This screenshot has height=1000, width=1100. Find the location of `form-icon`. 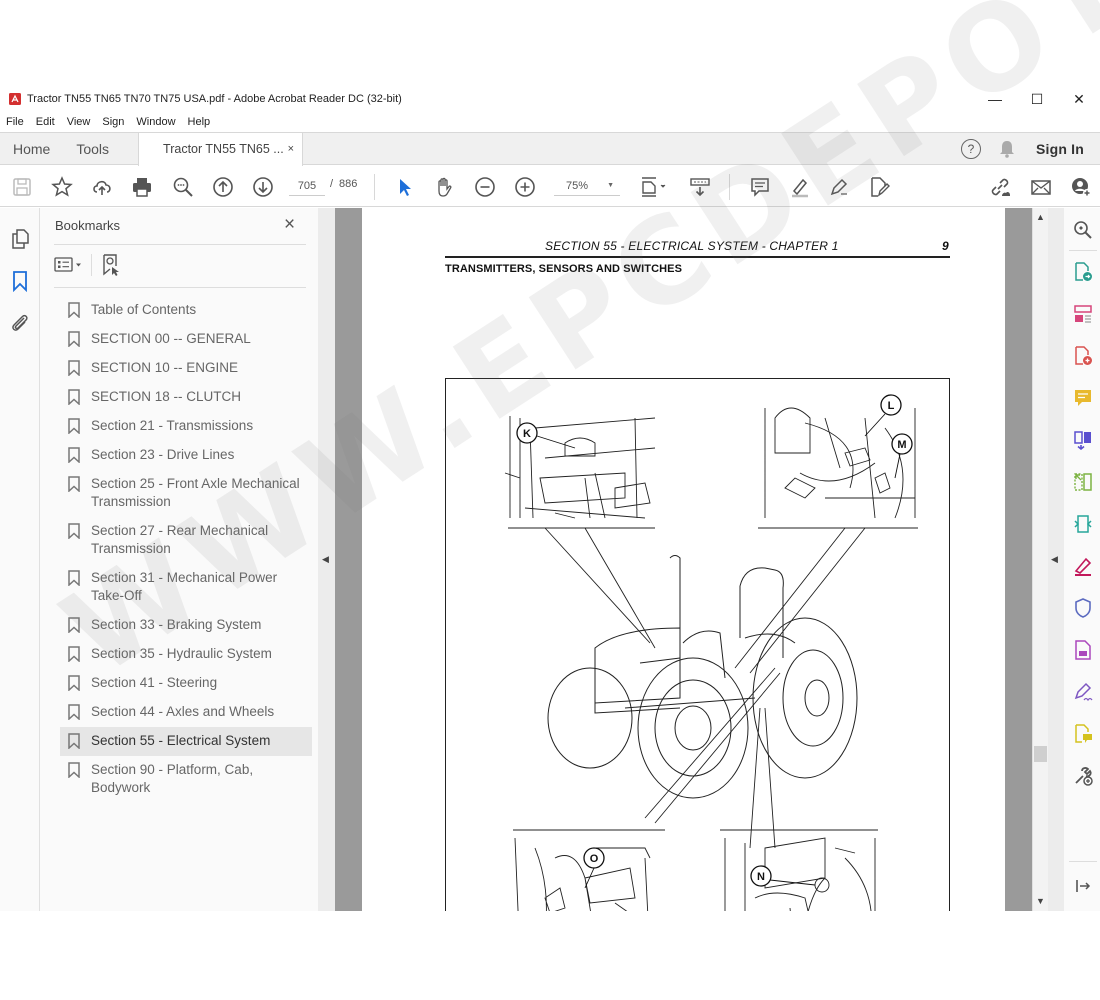

form-icon is located at coordinates (1083, 650).